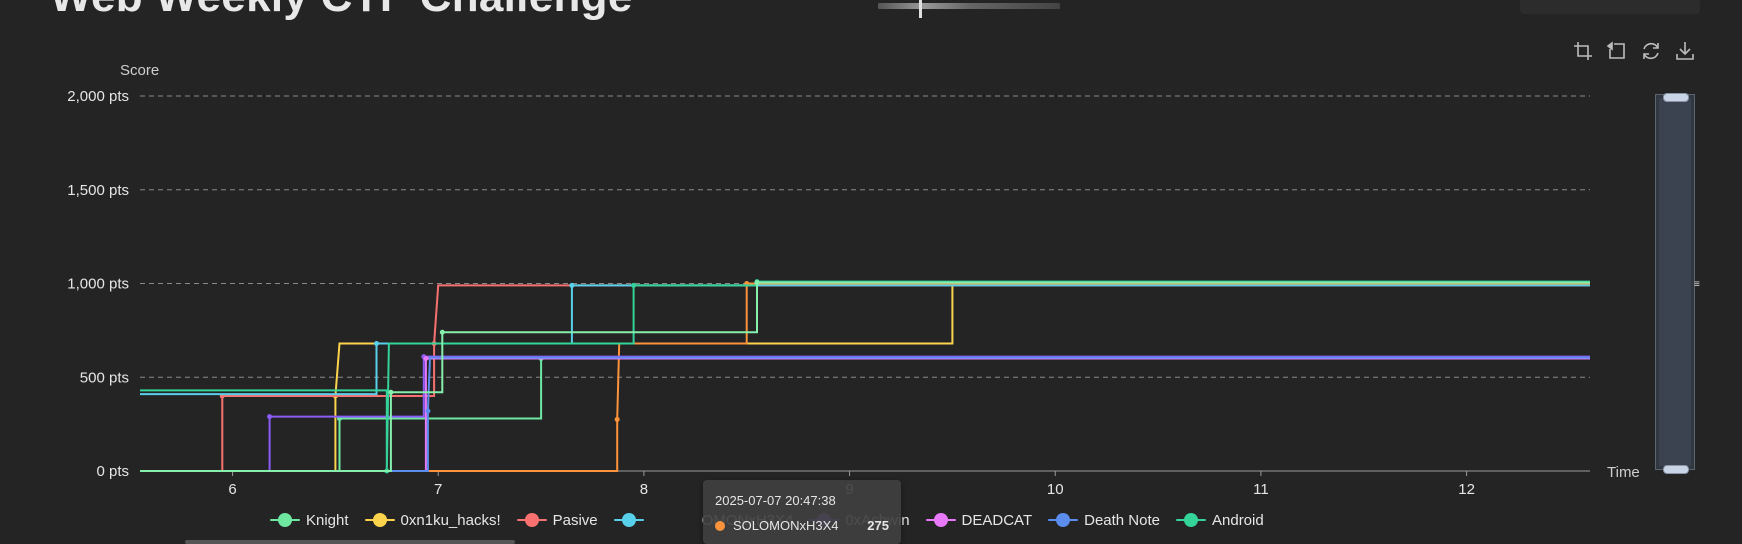  I want to click on legend-label: 0xn1ku_hacks!, so click(450, 520).